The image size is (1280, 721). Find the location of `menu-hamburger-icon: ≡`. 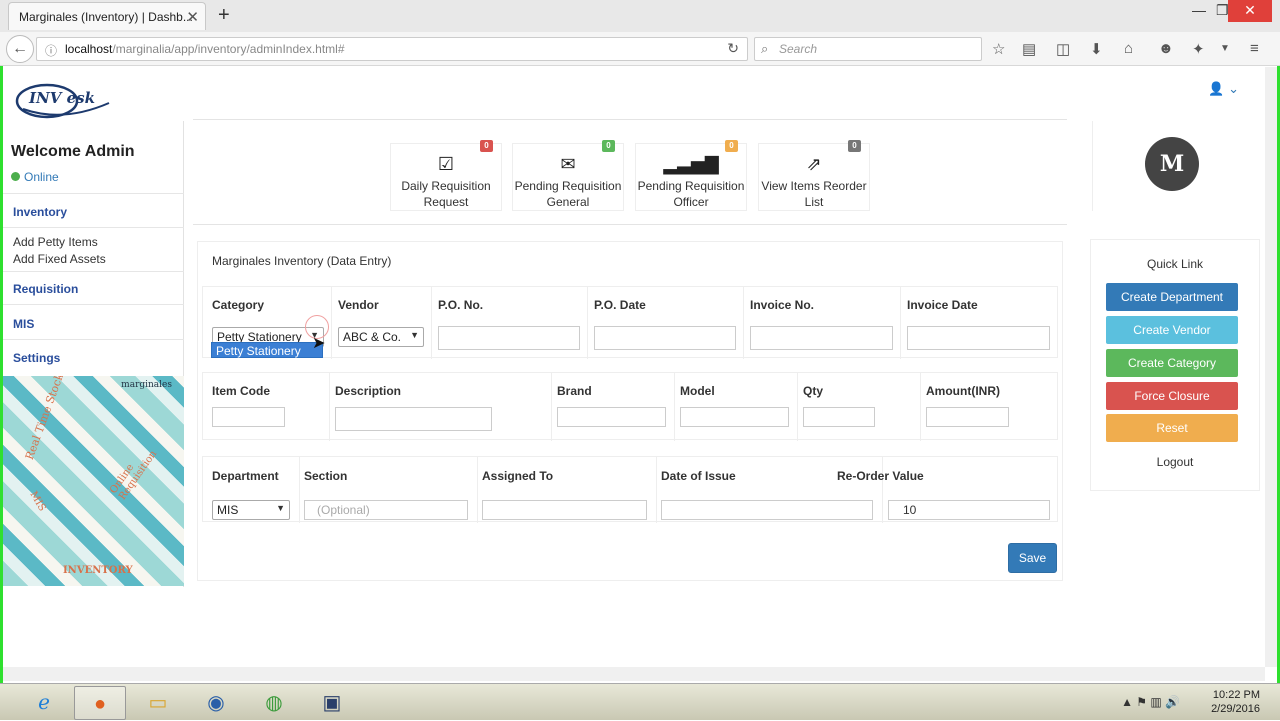

menu-hamburger-icon: ≡ is located at coordinates (1254, 48).